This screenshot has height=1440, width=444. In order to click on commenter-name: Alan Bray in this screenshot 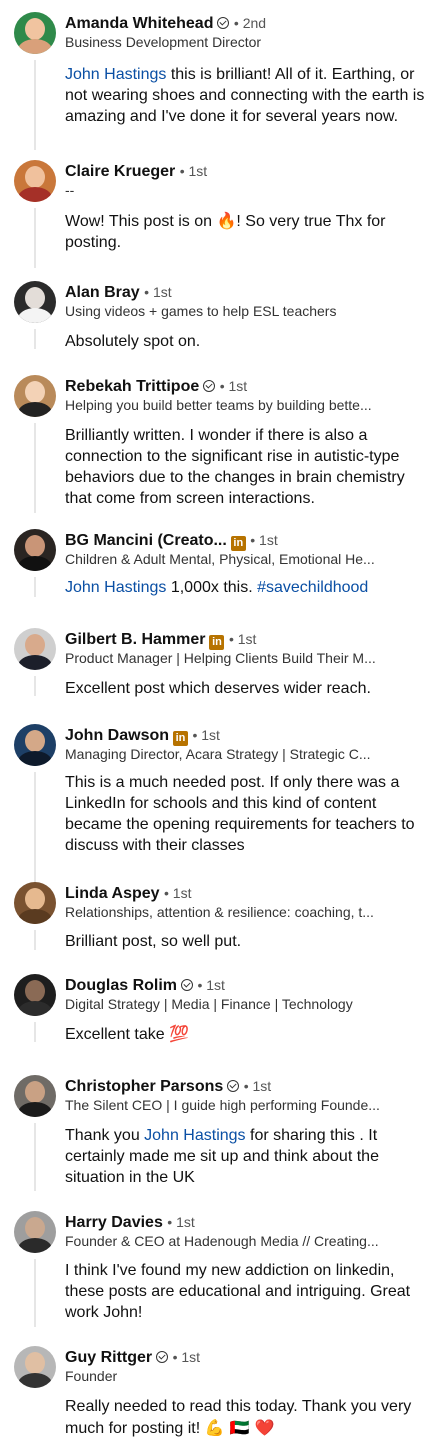, I will do `click(102, 292)`.